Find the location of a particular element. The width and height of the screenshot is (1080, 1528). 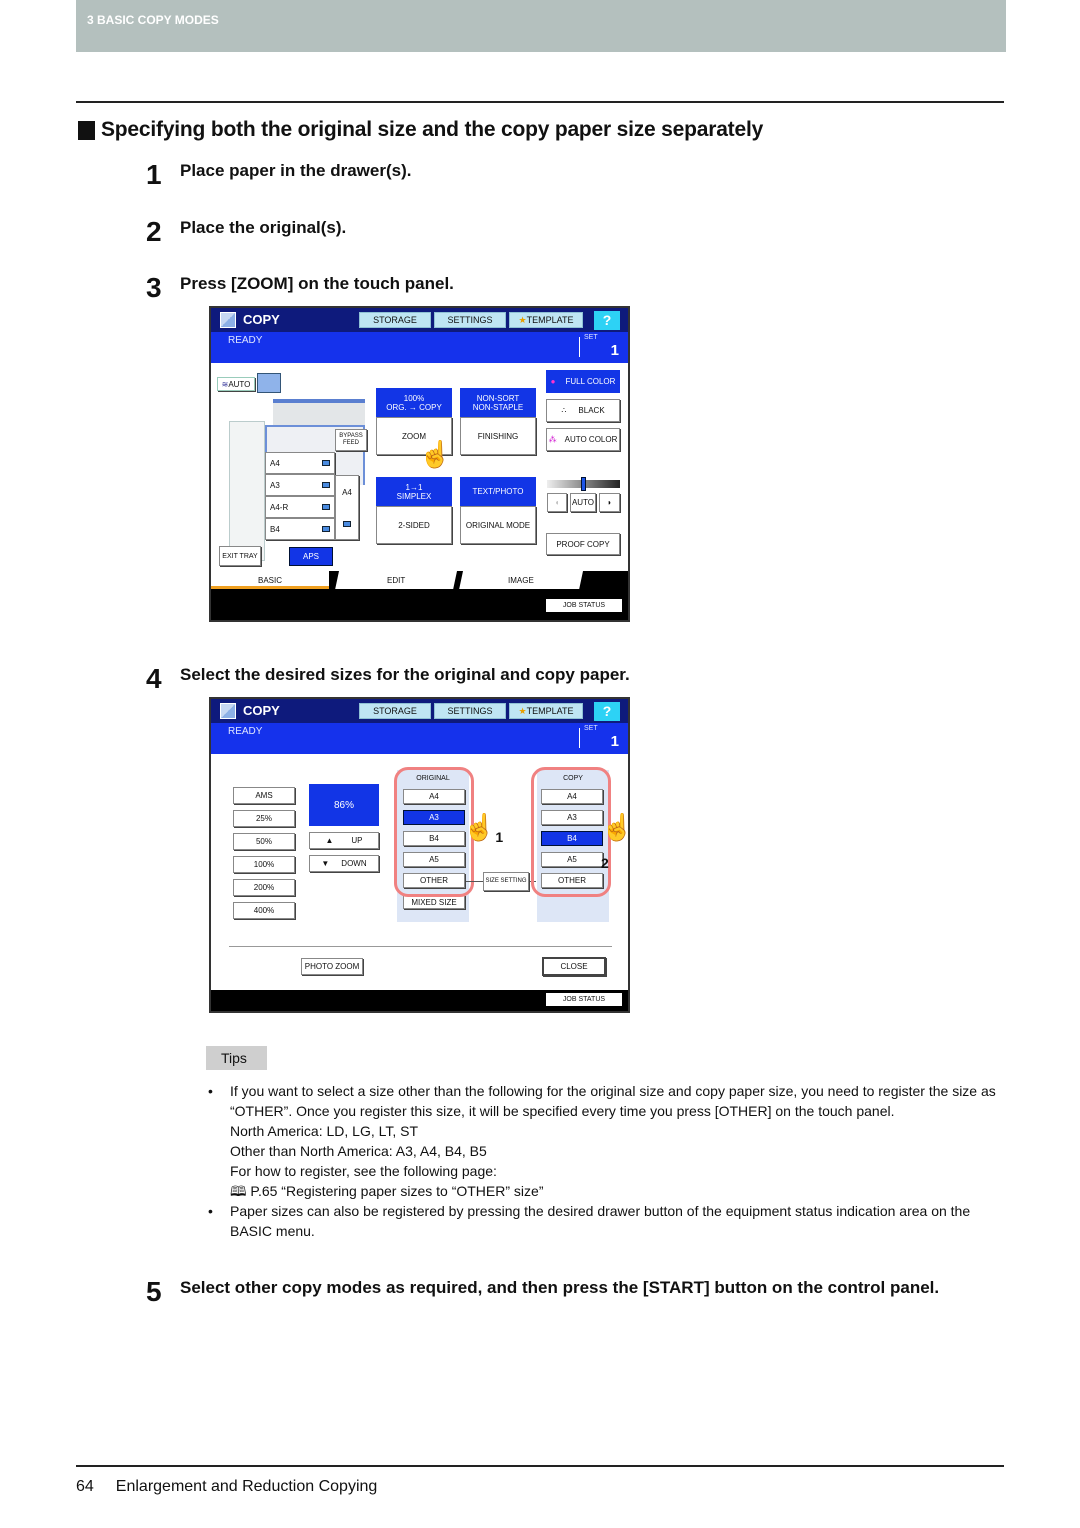

zoom-value-display: 86% is located at coordinates (344, 805).